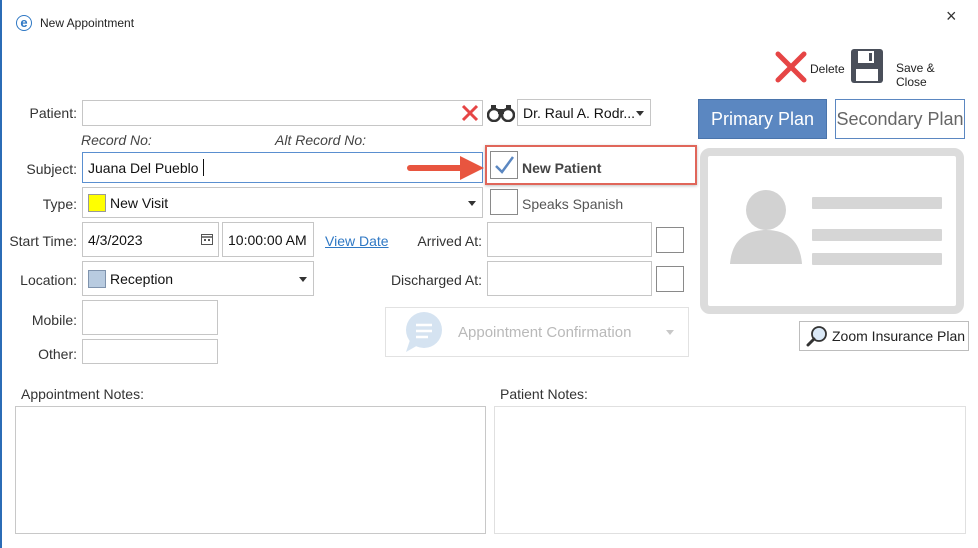 Image resolution: width=978 pixels, height=548 pixels. What do you see at coordinates (915, 75) in the screenshot?
I see `save-and-close-label: Save & Close` at bounding box center [915, 75].